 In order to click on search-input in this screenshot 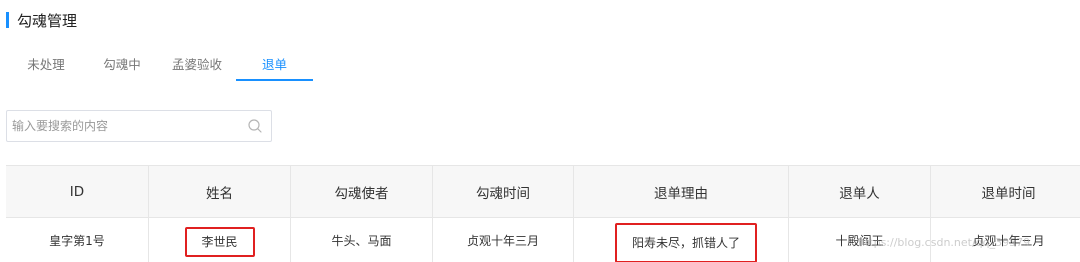, I will do `click(117, 126)`.